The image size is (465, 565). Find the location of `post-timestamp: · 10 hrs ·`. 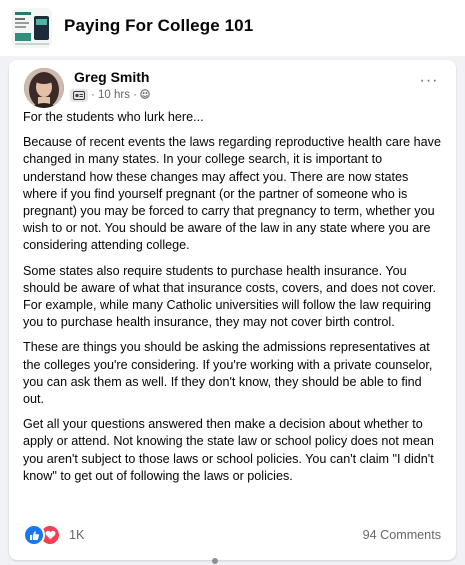

post-timestamp: · 10 hrs · is located at coordinates (114, 95).